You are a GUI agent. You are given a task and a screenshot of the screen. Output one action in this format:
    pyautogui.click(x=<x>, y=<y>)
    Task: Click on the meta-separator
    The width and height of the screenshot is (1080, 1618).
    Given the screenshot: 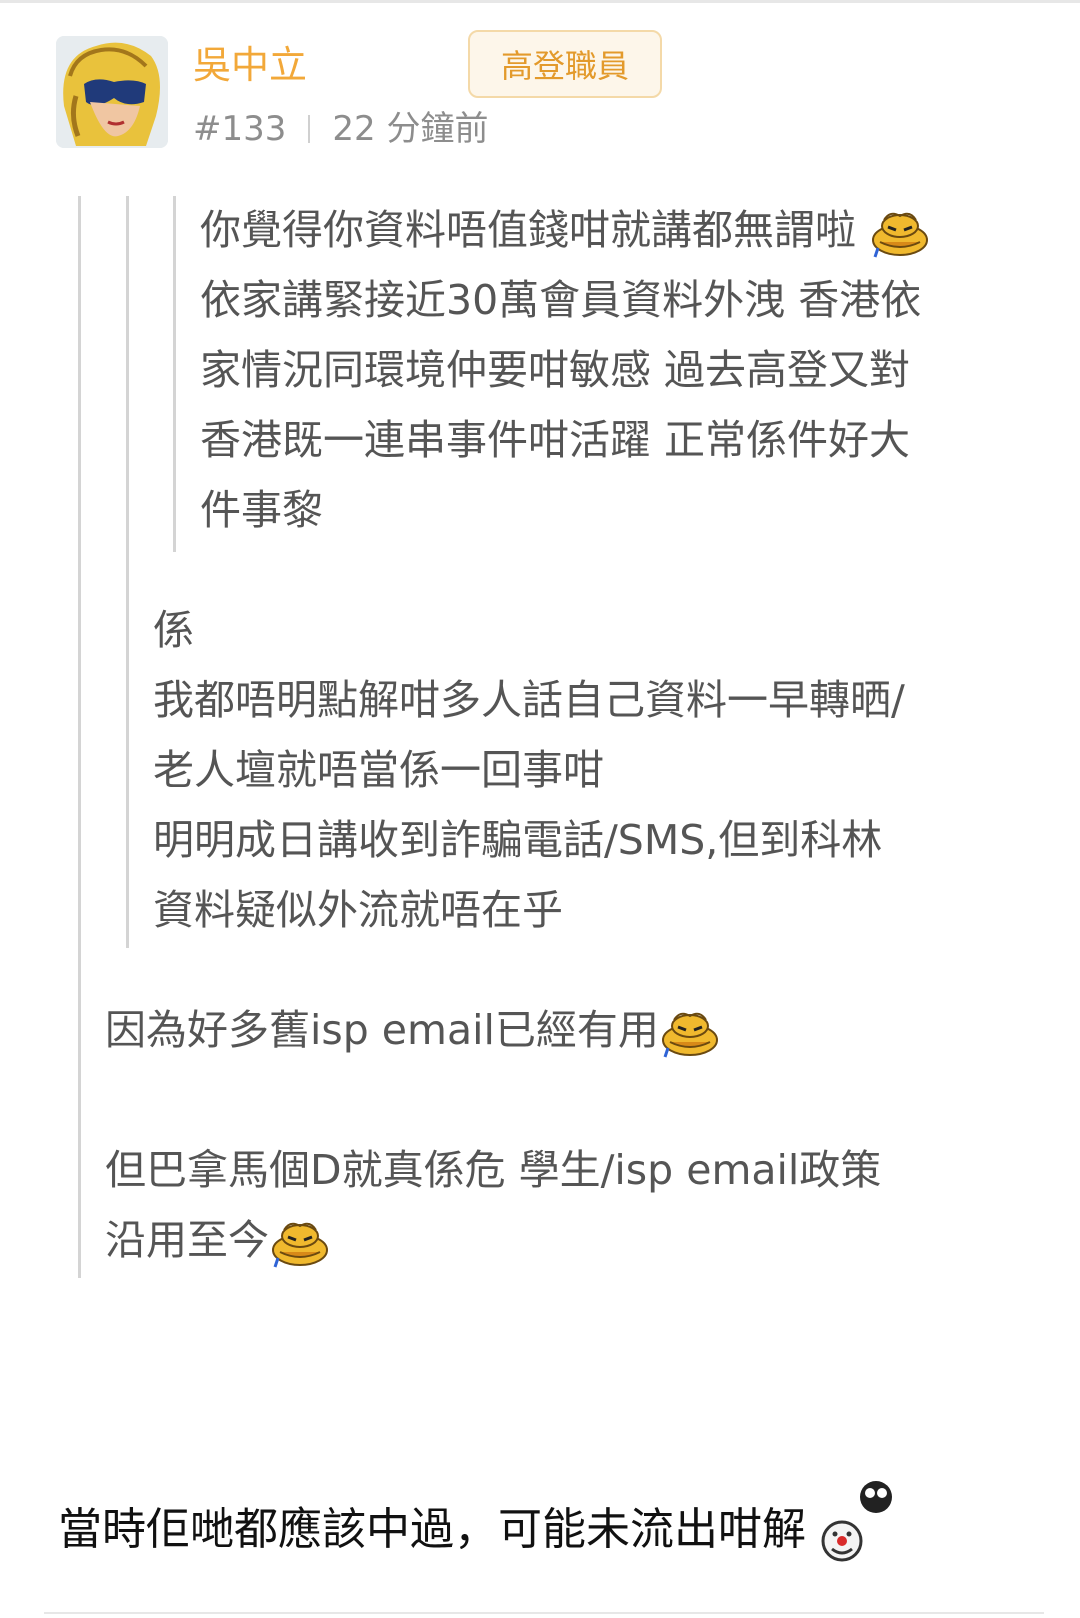 What is the action you would take?
    pyautogui.click(x=309, y=129)
    